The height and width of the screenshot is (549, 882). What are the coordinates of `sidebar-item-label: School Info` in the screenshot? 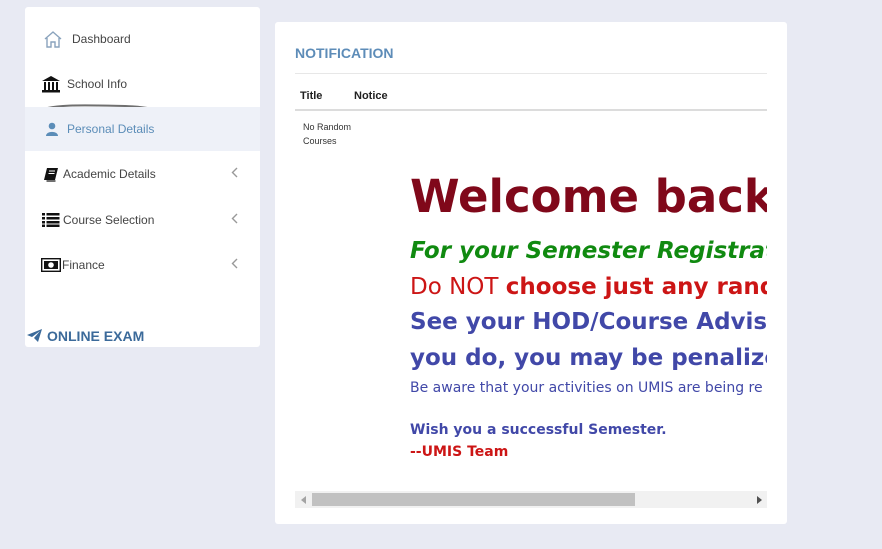 It's located at (97, 84).